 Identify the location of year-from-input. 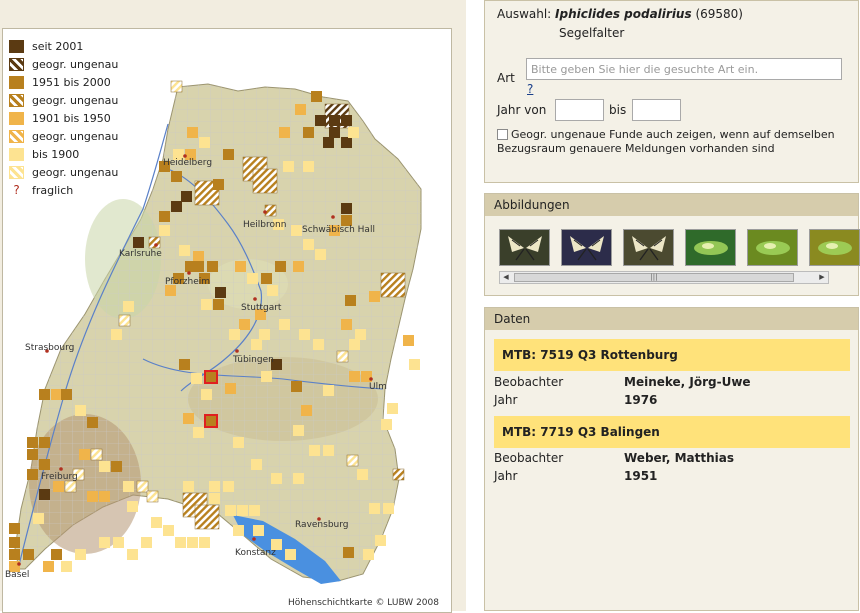
(579, 110).